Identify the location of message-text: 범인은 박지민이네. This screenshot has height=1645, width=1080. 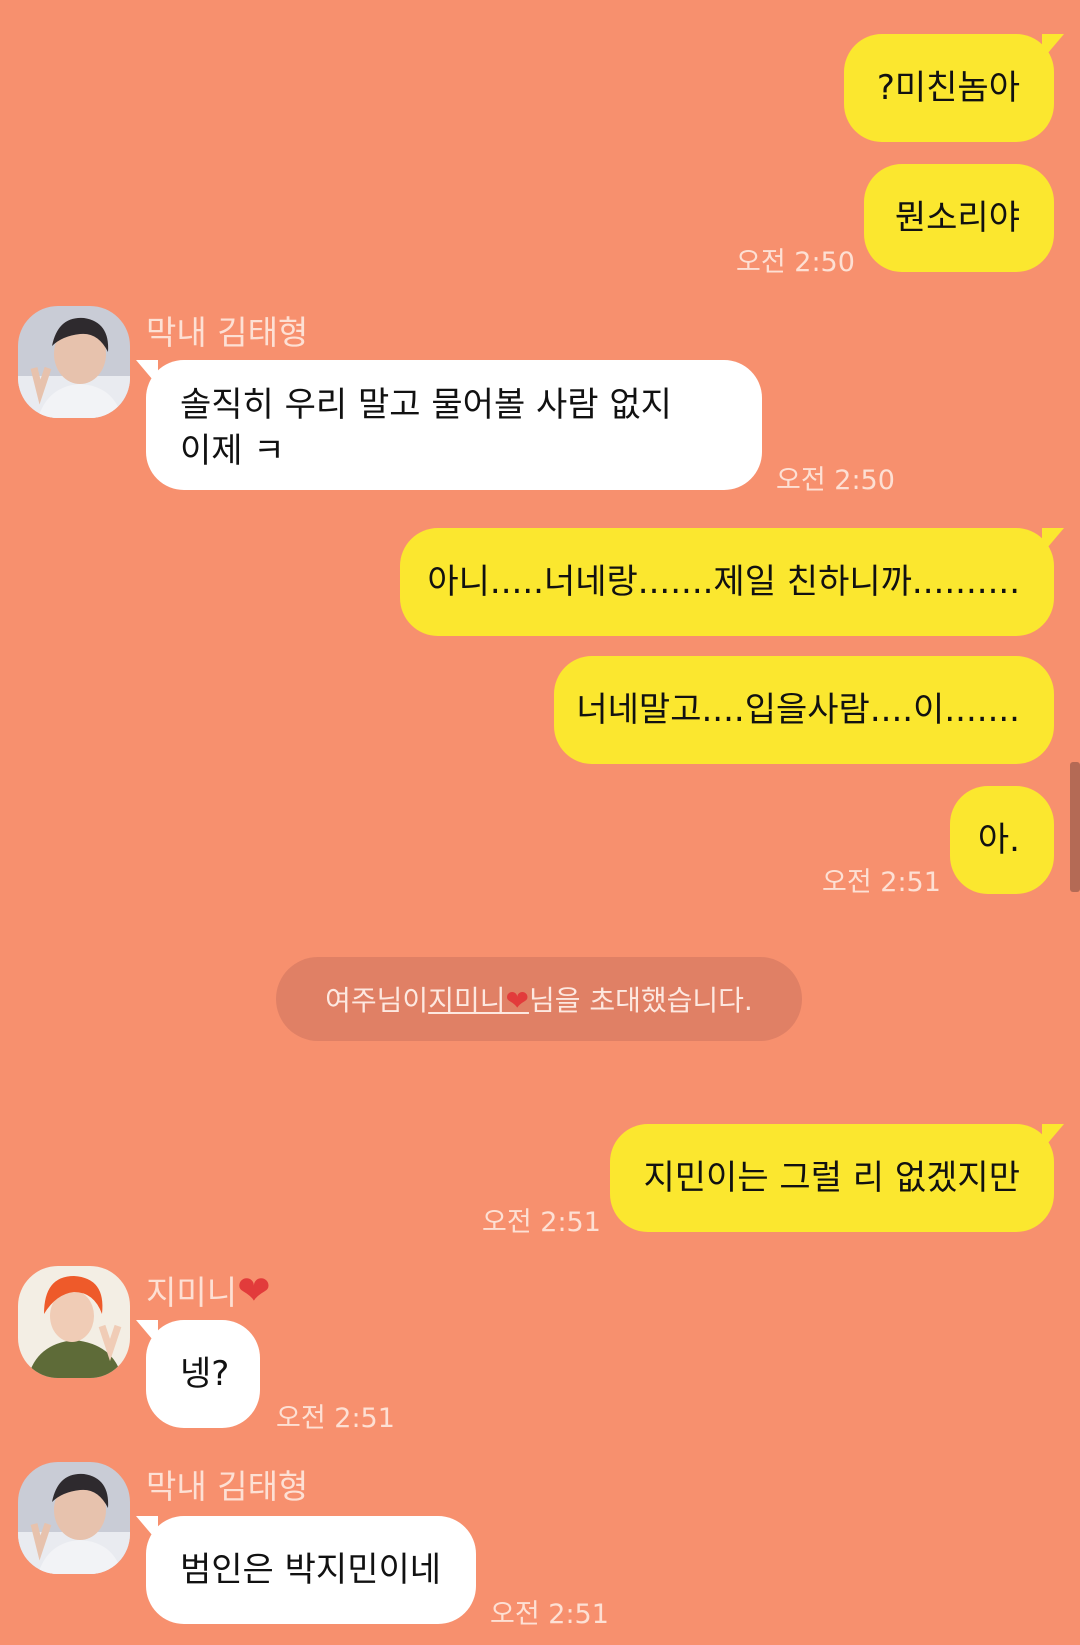
(311, 1570).